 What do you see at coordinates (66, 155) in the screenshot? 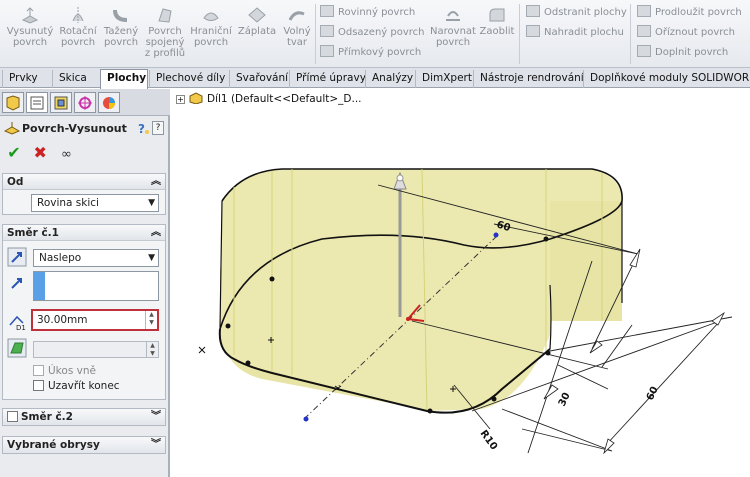
I see `glasses-icon: ∞` at bounding box center [66, 155].